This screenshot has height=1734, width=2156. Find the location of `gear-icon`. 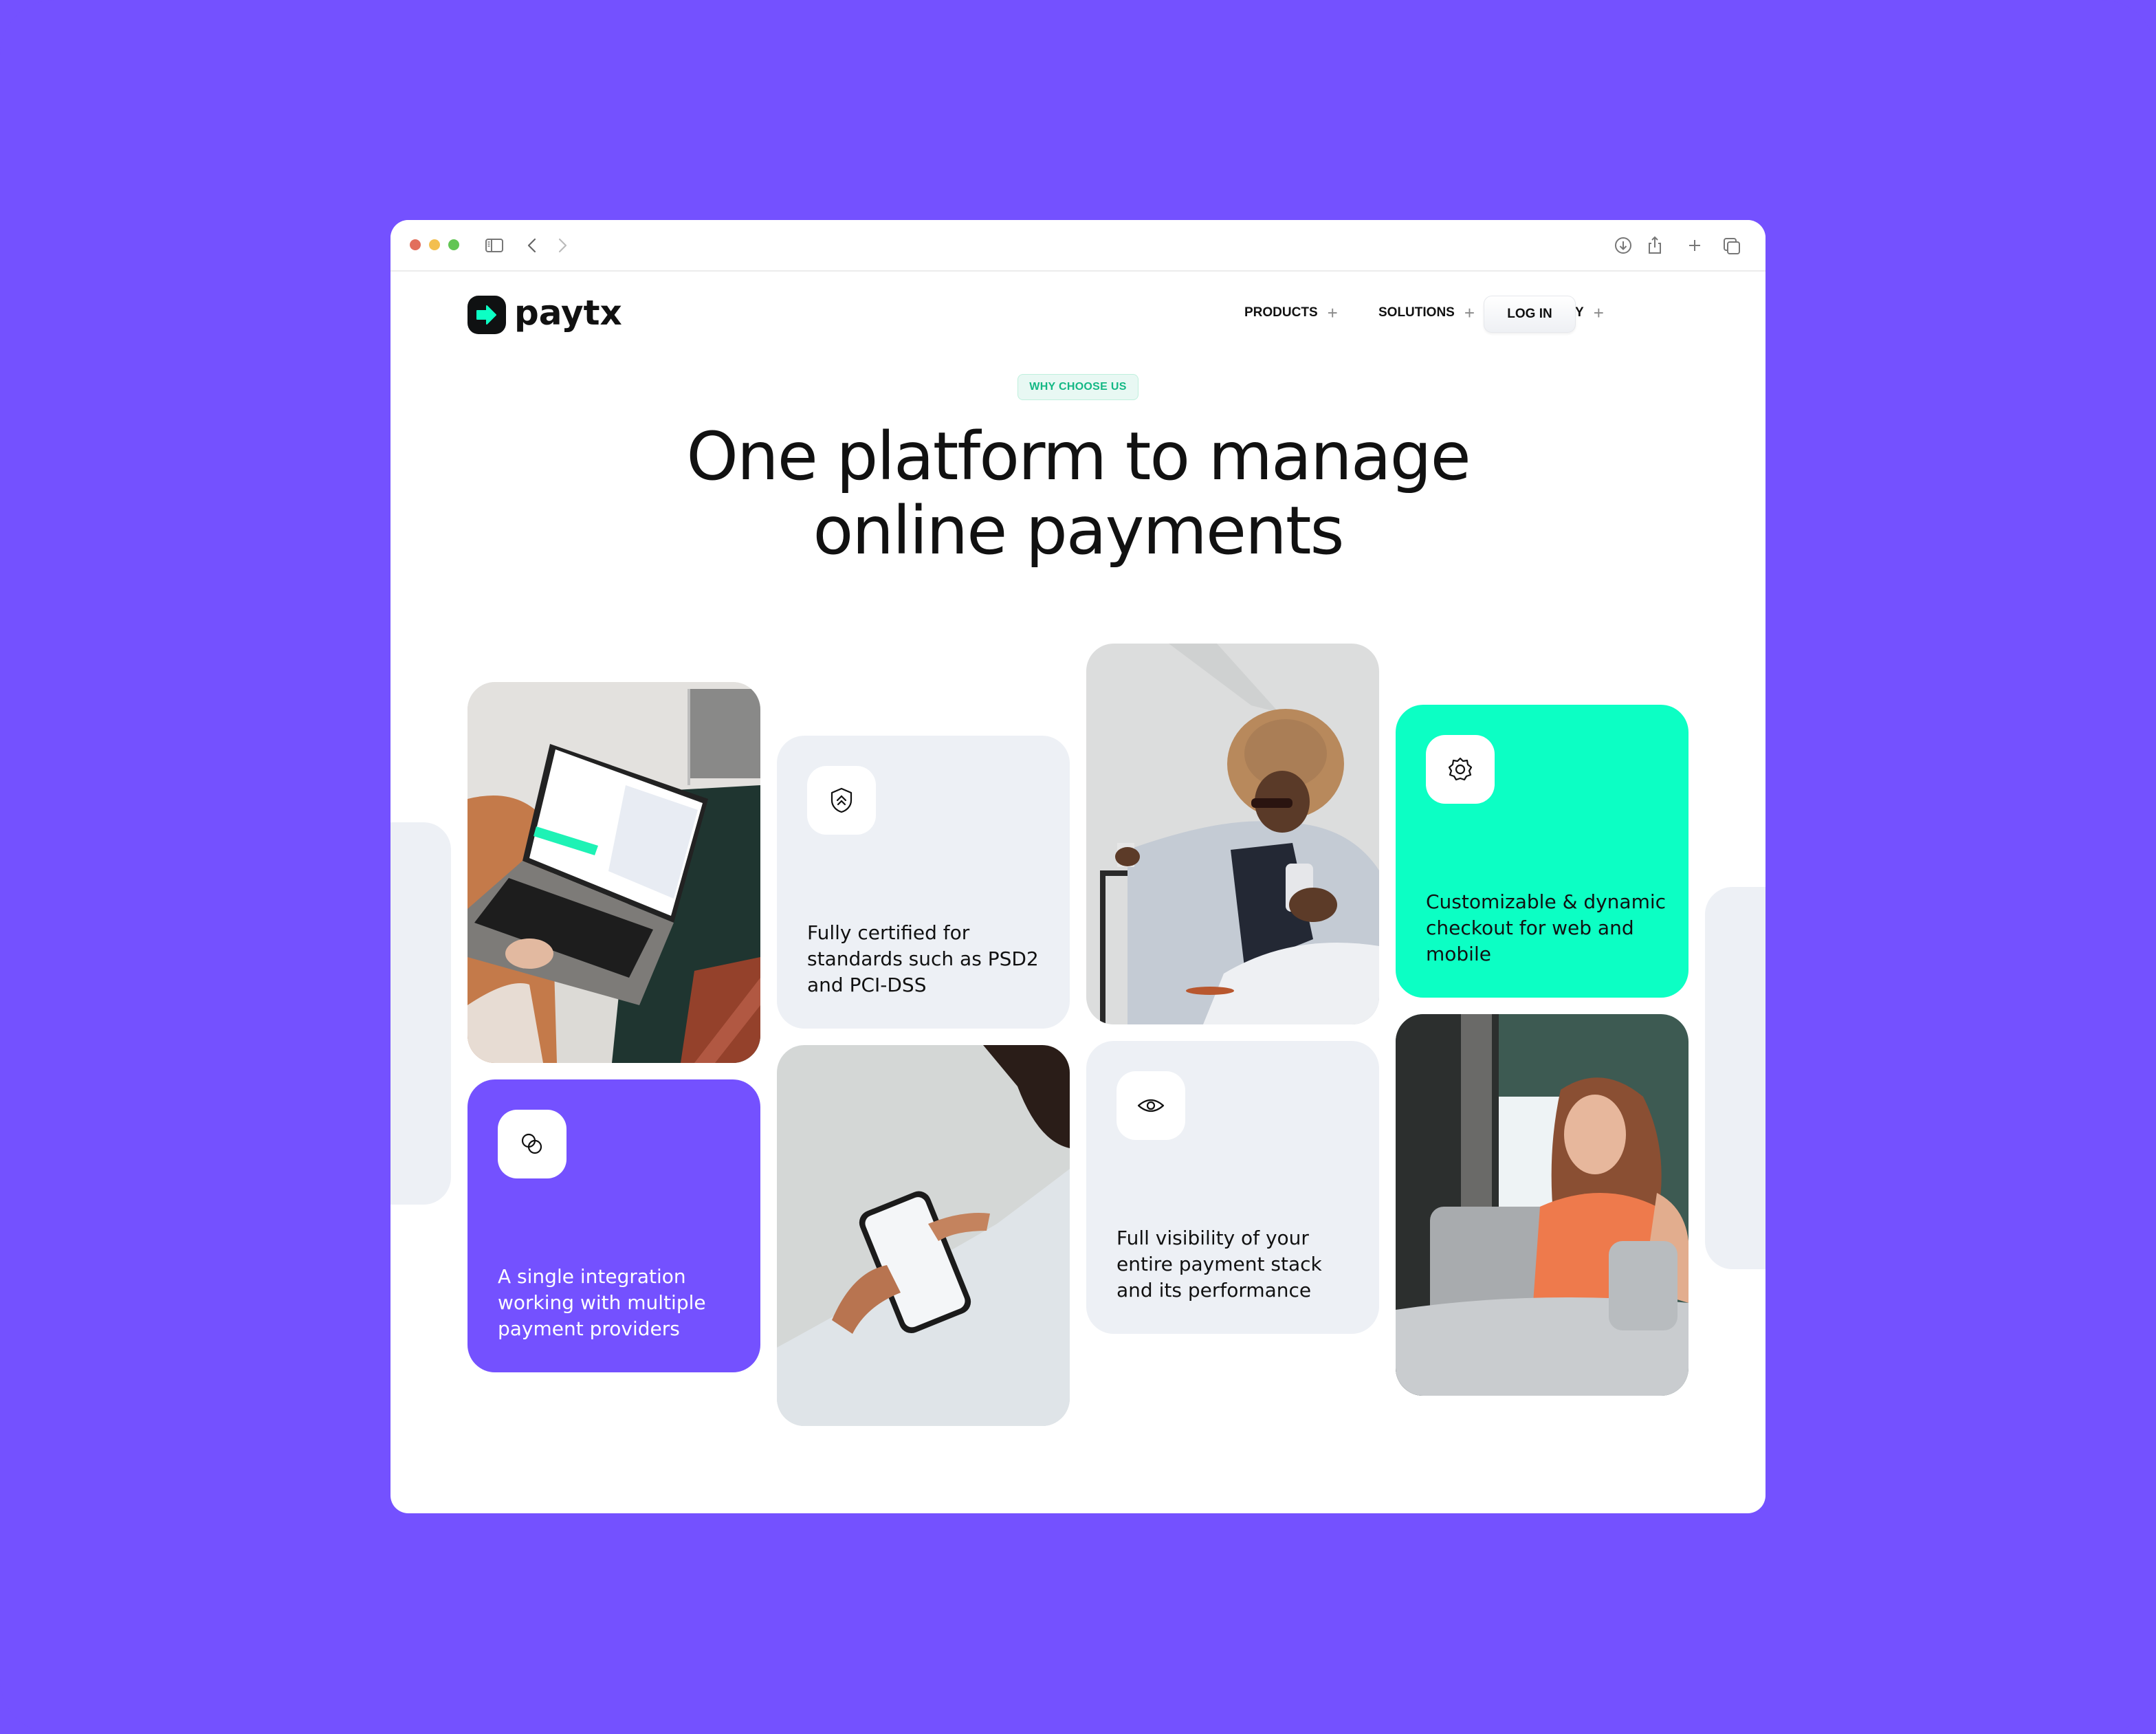

gear-icon is located at coordinates (1460, 769).